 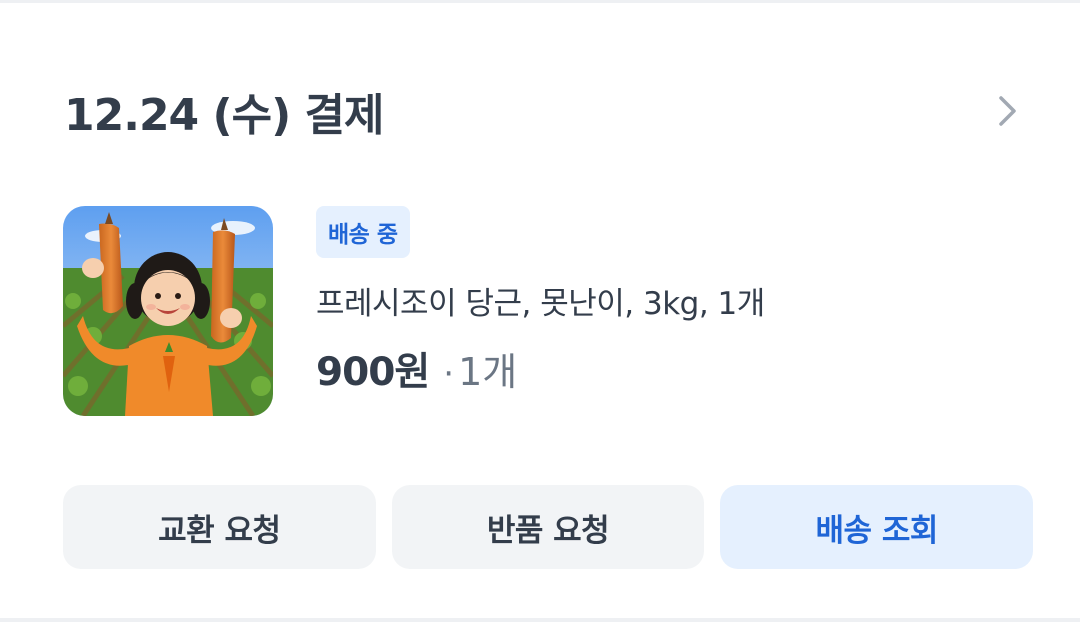 I want to click on order-date-title: 12.24 (수) 결제, so click(x=224, y=115).